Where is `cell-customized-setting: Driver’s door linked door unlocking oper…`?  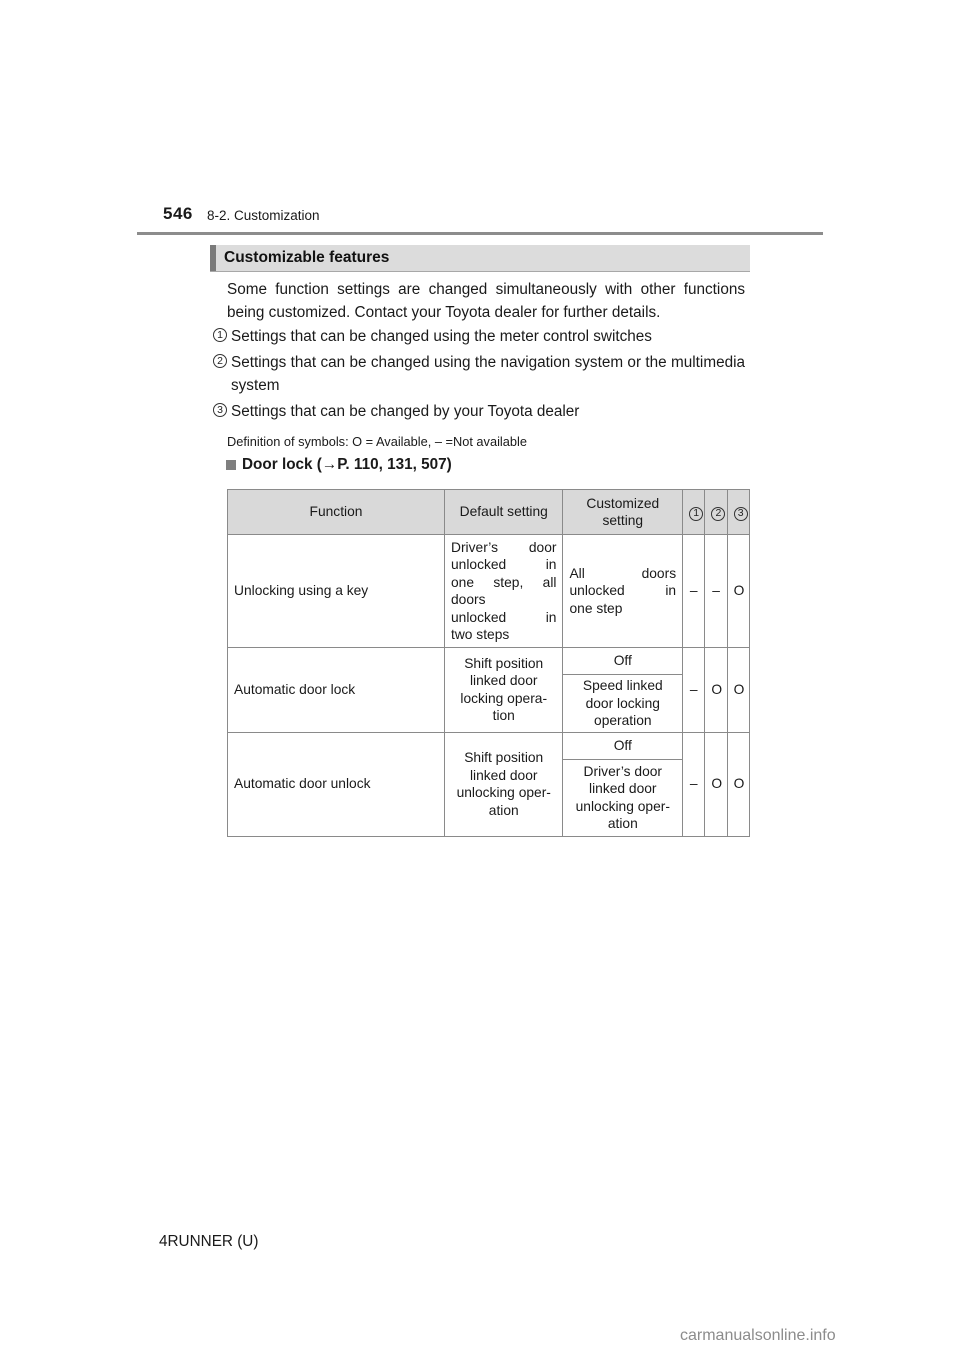 cell-customized-setting: Driver’s door linked door unlocking oper… is located at coordinates (623, 797).